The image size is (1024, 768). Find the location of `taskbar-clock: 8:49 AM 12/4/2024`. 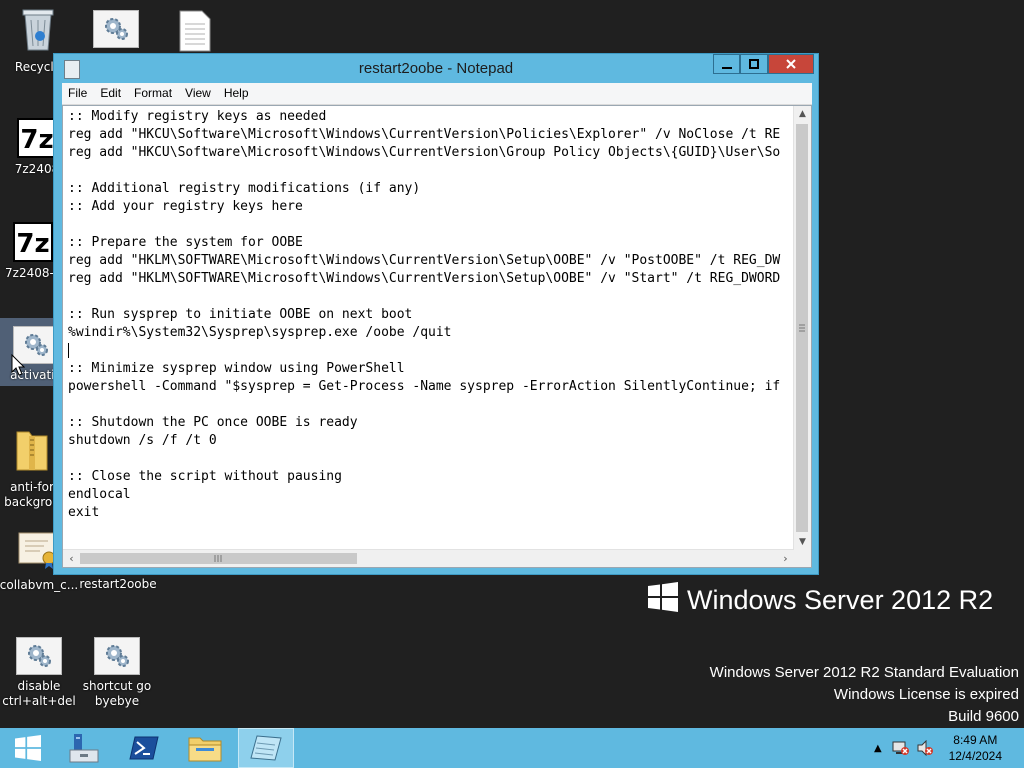

taskbar-clock: 8:49 AM 12/4/2024 is located at coordinates (975, 748).